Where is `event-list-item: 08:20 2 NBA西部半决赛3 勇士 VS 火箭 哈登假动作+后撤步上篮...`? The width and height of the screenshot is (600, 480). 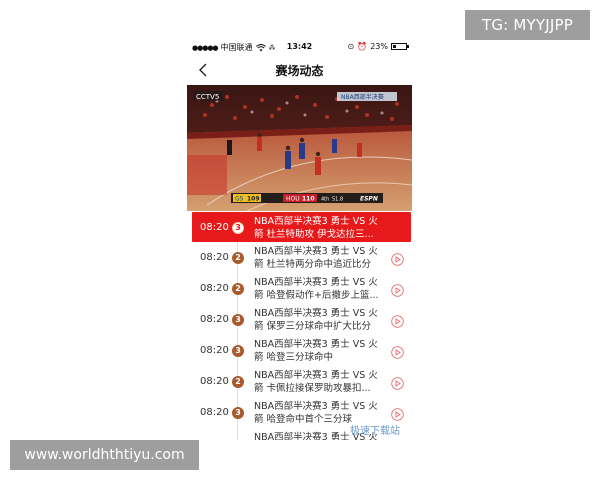 event-list-item: 08:20 2 NBA西部半决赛3 勇士 VS 火箭 哈登假动作+后撤步上篮... is located at coordinates (299, 288).